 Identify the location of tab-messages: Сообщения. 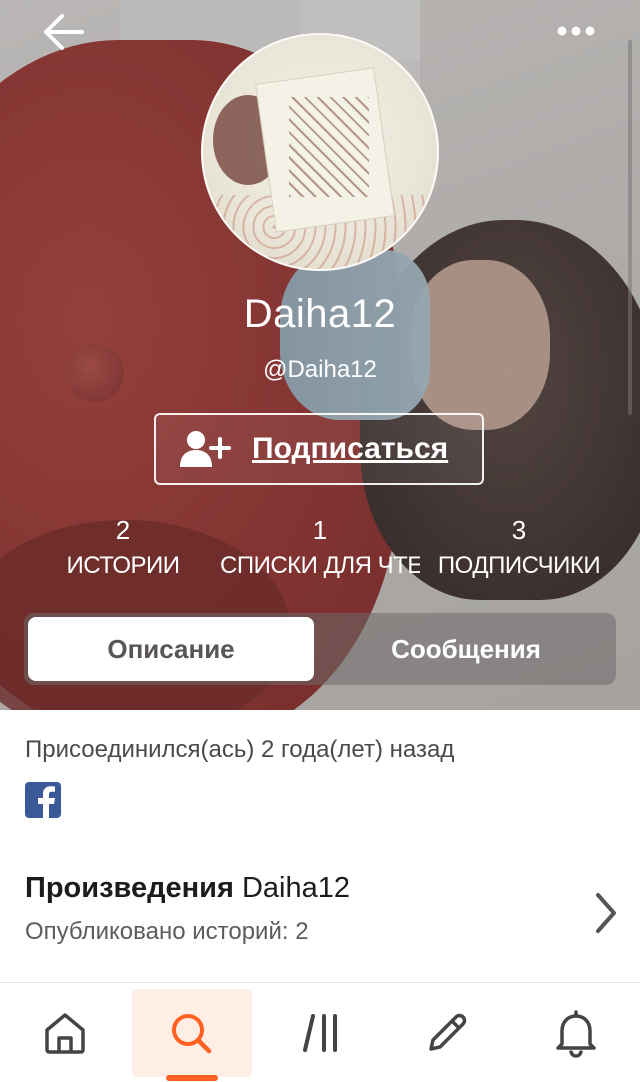
(466, 649).